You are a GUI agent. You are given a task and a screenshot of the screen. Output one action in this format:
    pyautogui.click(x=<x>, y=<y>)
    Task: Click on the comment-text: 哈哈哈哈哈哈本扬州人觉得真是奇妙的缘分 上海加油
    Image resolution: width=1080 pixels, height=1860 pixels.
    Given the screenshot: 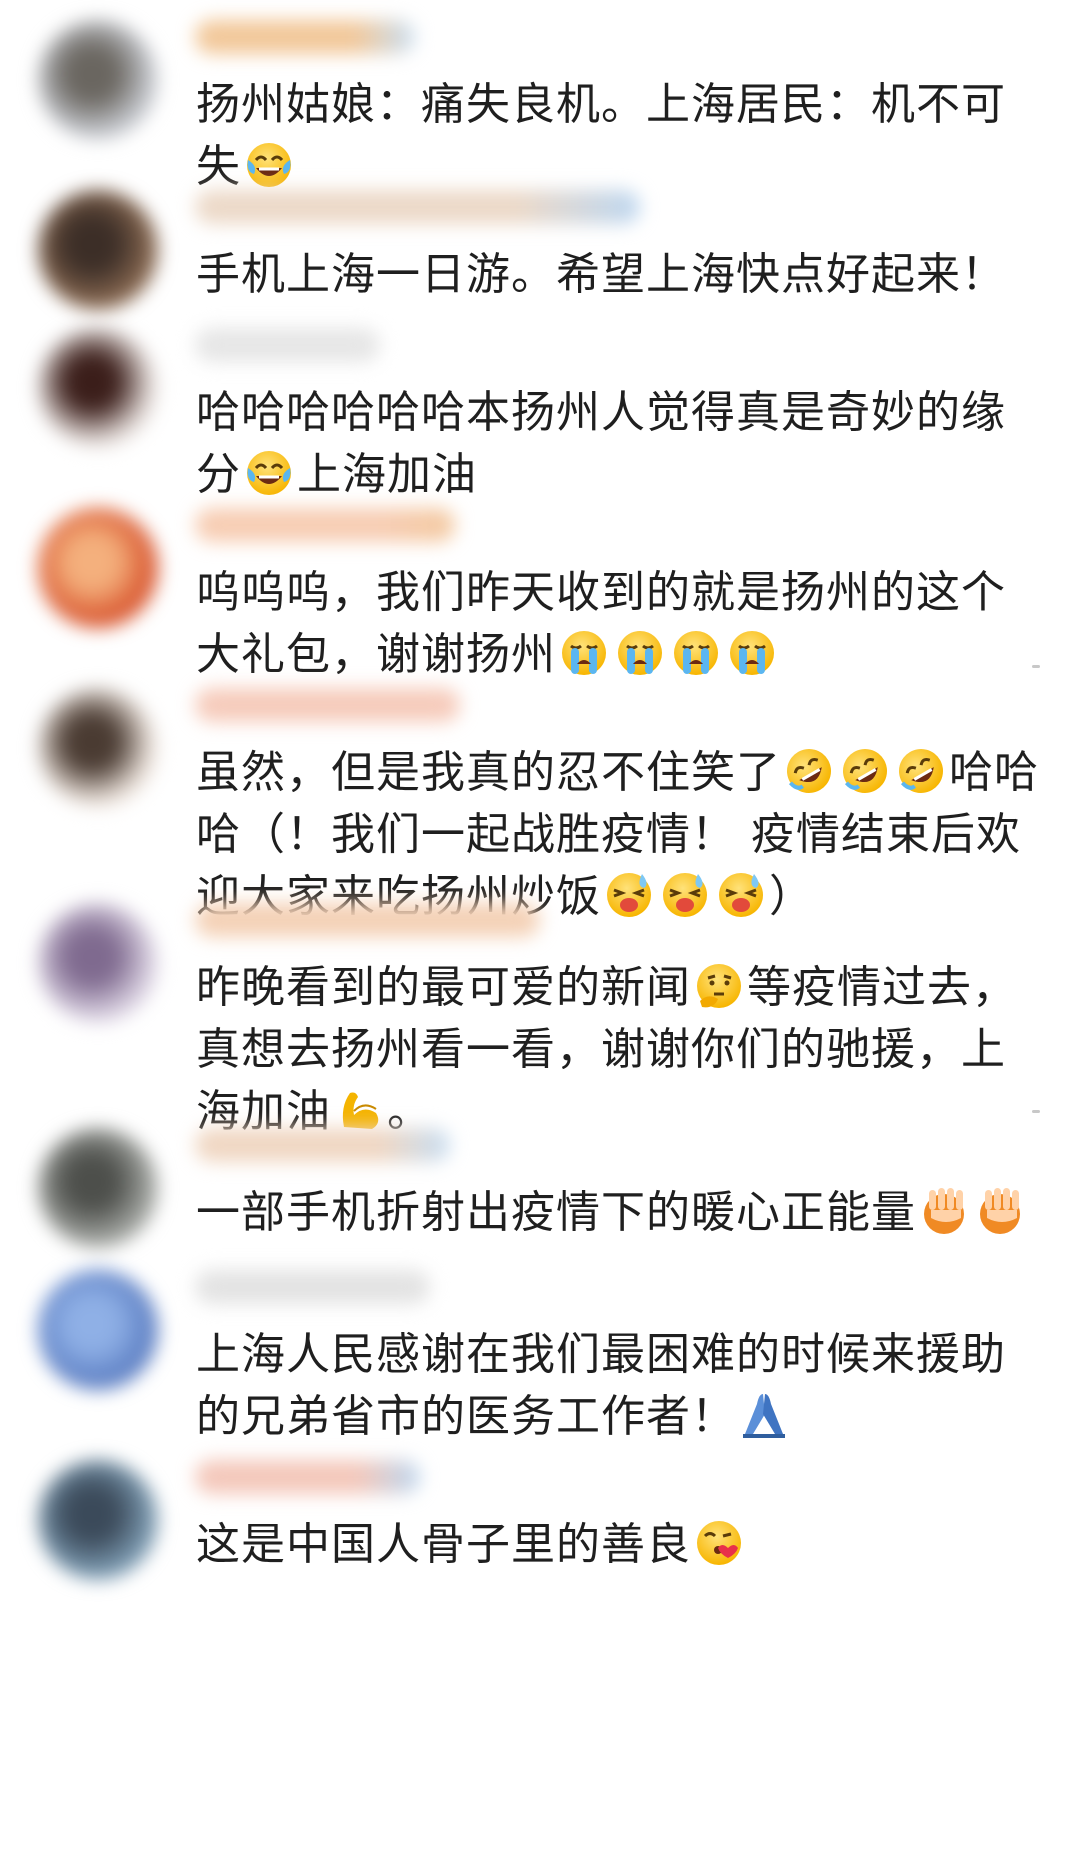 What is the action you would take?
    pyautogui.click(x=621, y=444)
    